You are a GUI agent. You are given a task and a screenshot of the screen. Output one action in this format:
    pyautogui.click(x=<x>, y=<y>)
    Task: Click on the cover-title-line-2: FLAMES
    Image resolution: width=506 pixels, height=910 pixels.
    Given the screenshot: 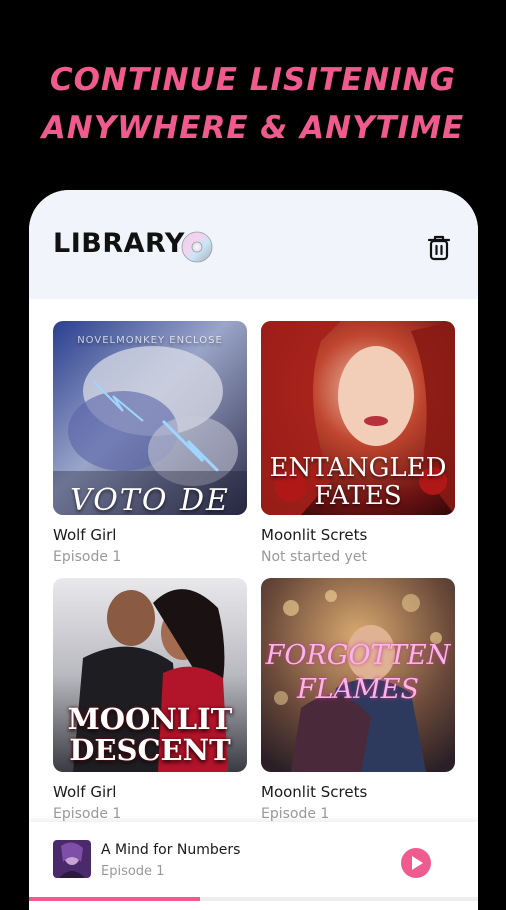 What is the action you would take?
    pyautogui.click(x=357, y=689)
    